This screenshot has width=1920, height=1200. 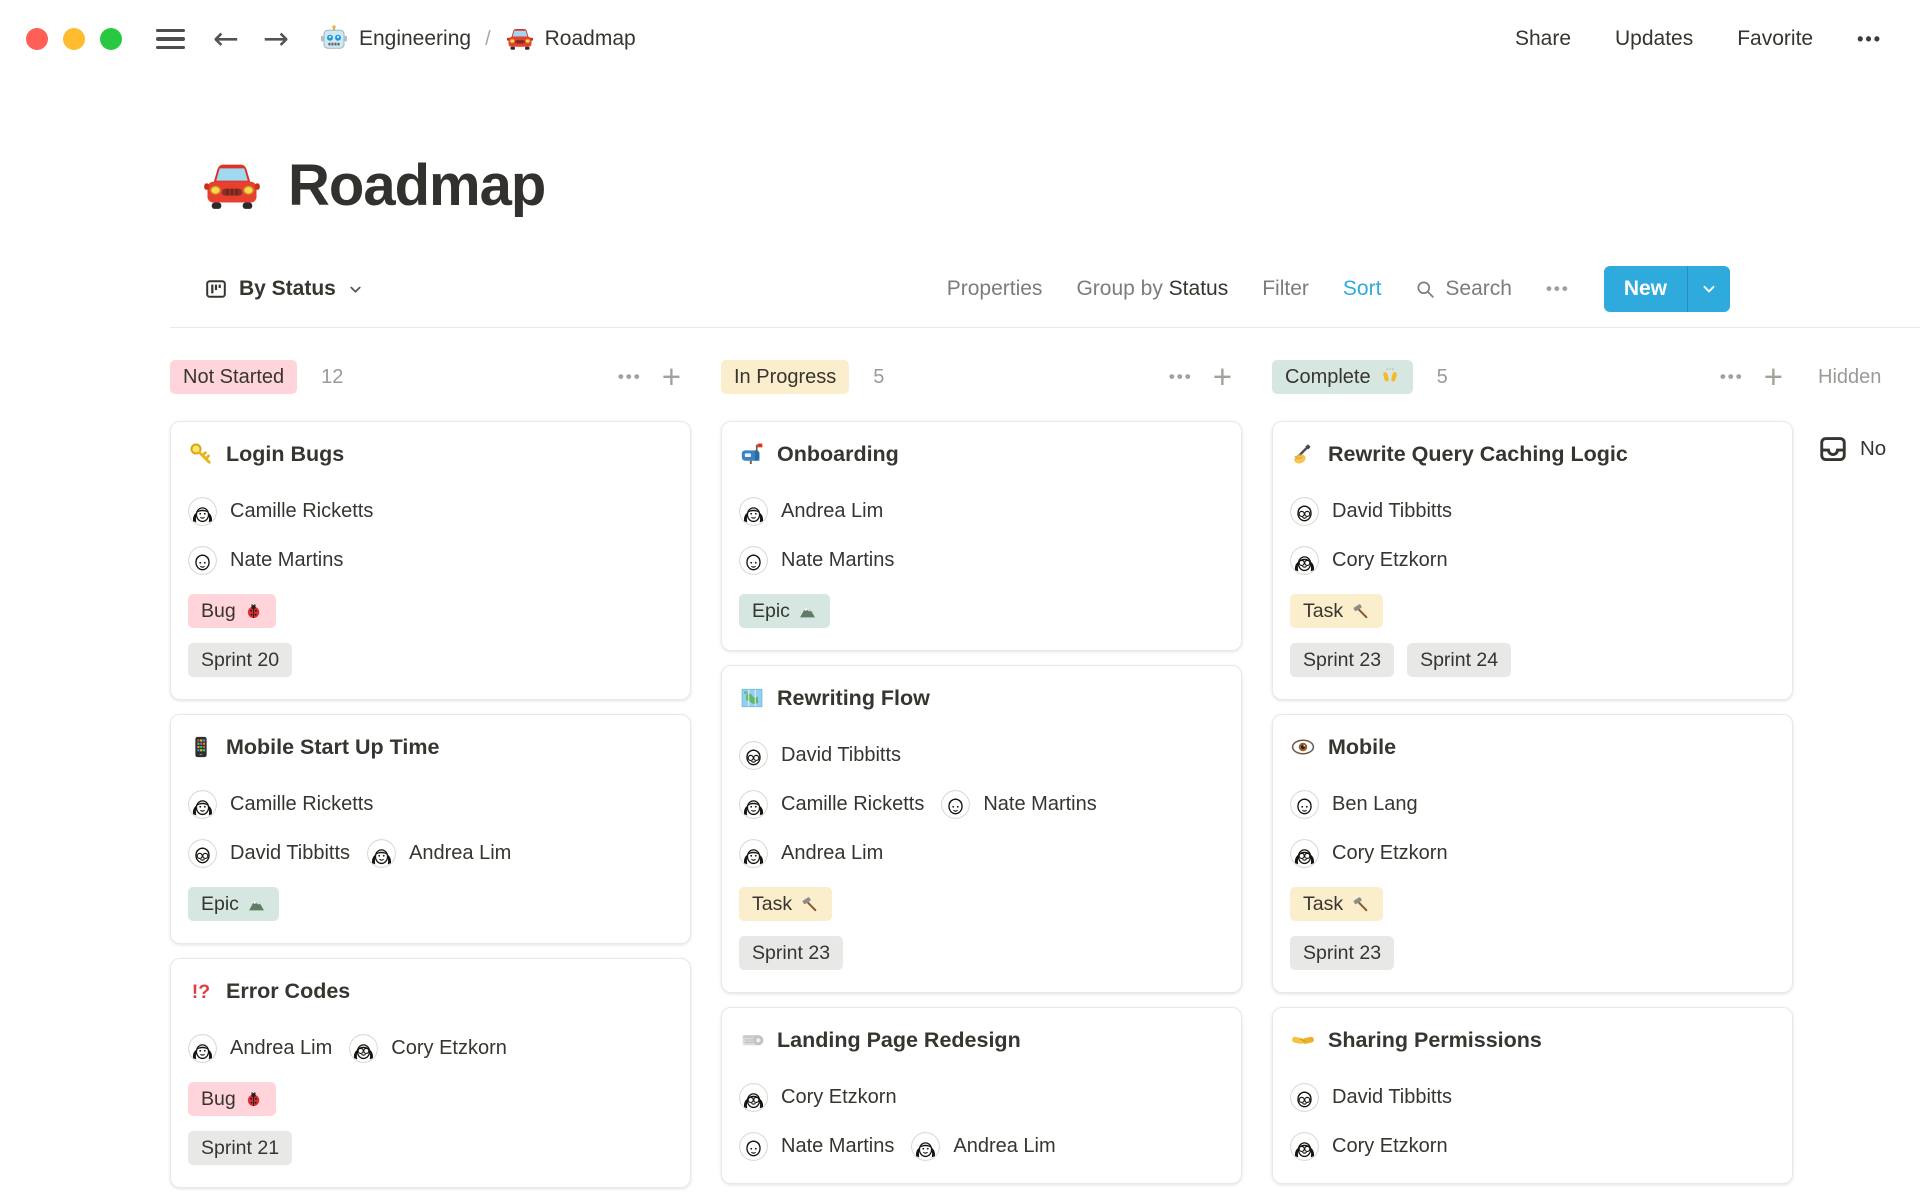 What do you see at coordinates (1852, 449) in the screenshot?
I see `hidden-group-no-status: No` at bounding box center [1852, 449].